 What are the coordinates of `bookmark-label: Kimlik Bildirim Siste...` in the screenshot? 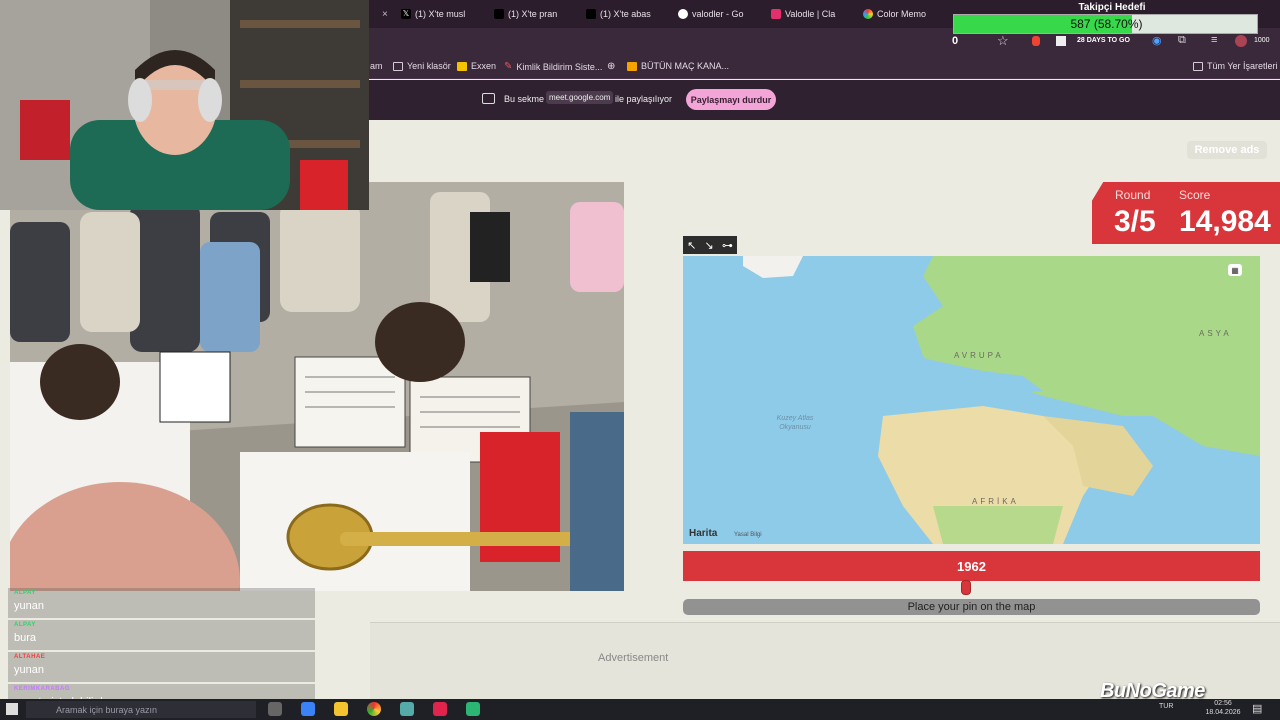 It's located at (559, 66).